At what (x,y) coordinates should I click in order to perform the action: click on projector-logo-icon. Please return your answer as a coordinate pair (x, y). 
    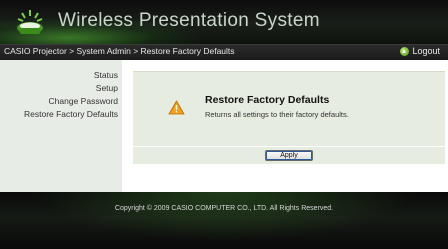
    Looking at the image, I should click on (30, 22).